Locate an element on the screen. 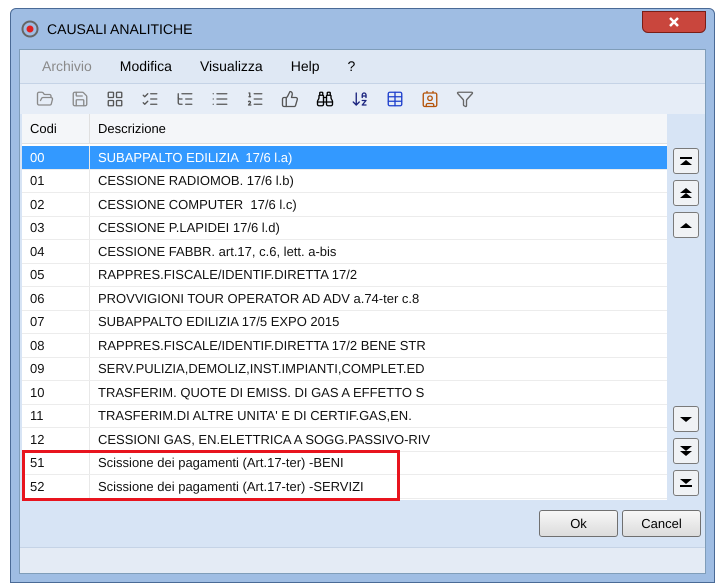 The image size is (715, 583). table-row: 09 SERV.PULIZIA,DEMOLIZ,INST.IMPIANTI,COMPLET.ED is located at coordinates (344, 369).